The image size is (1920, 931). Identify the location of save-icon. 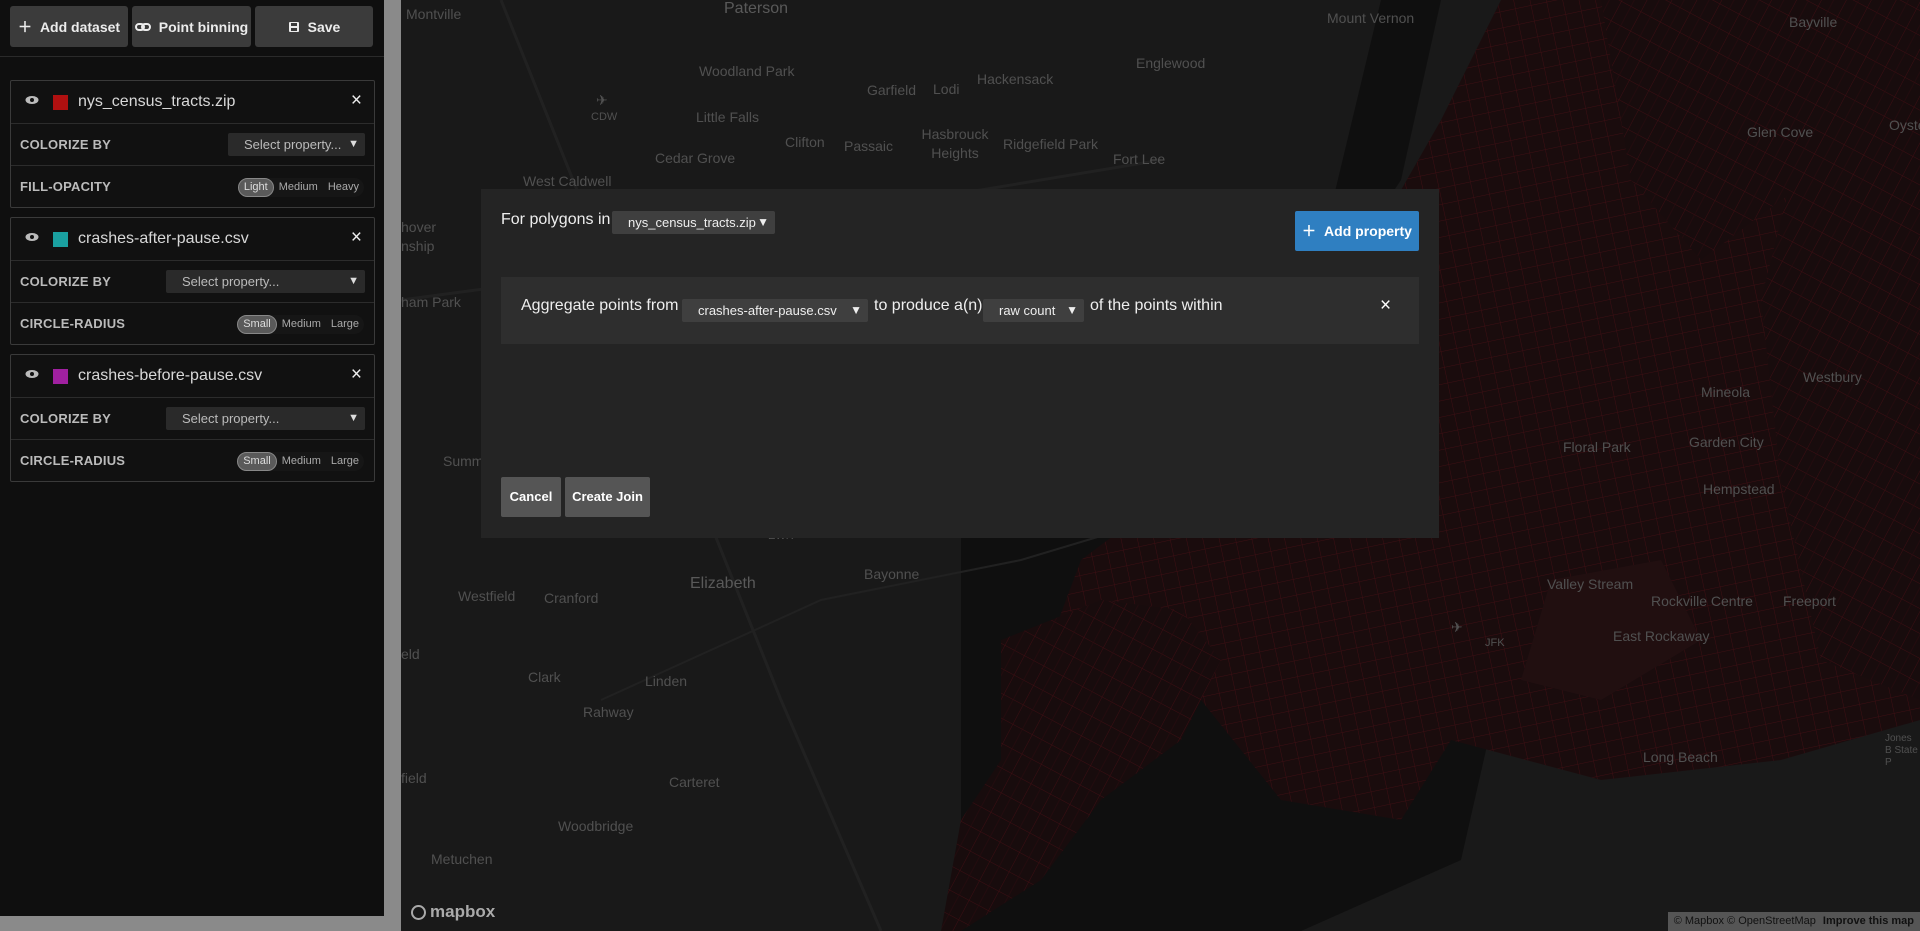
(293, 26).